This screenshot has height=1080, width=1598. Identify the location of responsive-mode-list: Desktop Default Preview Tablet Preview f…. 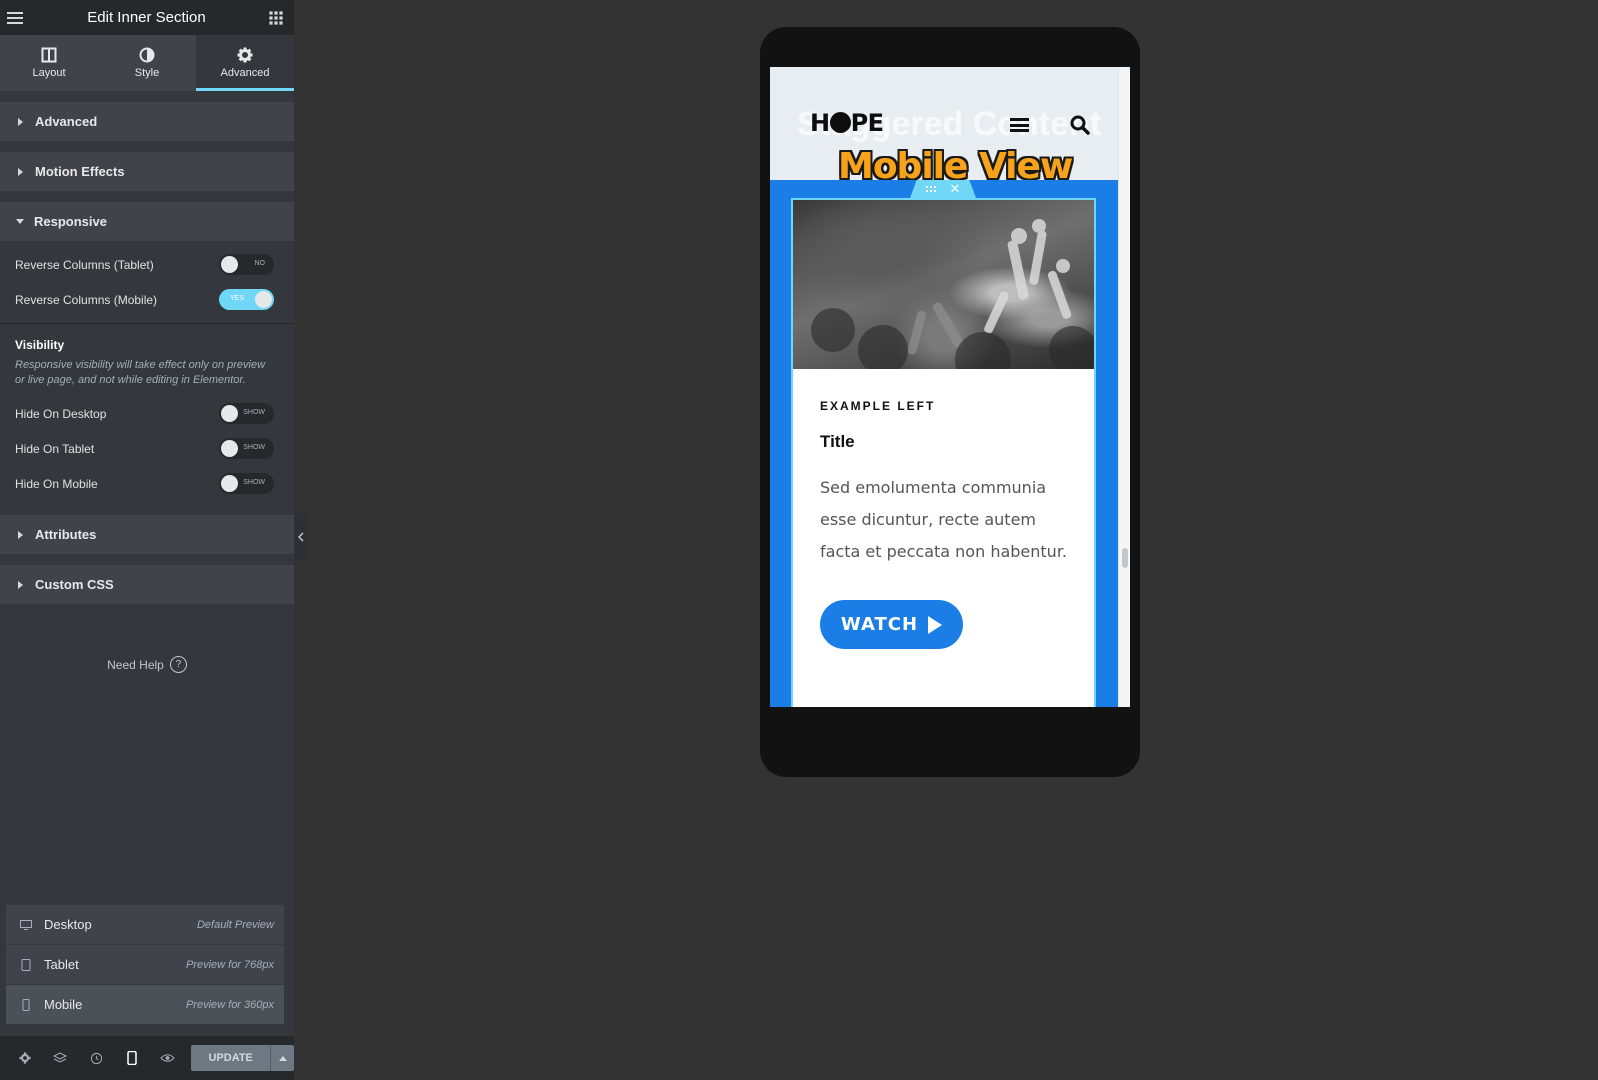
(145, 965).